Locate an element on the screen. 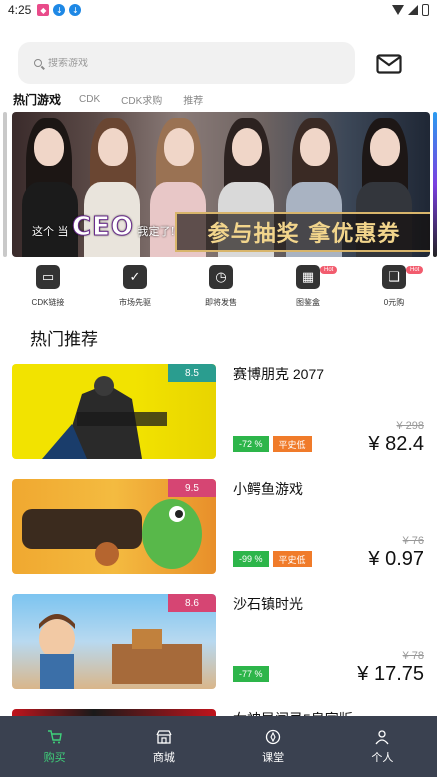 Image resolution: width=437 pixels, height=777 pixels. score-badge: 8.6 is located at coordinates (192, 603).